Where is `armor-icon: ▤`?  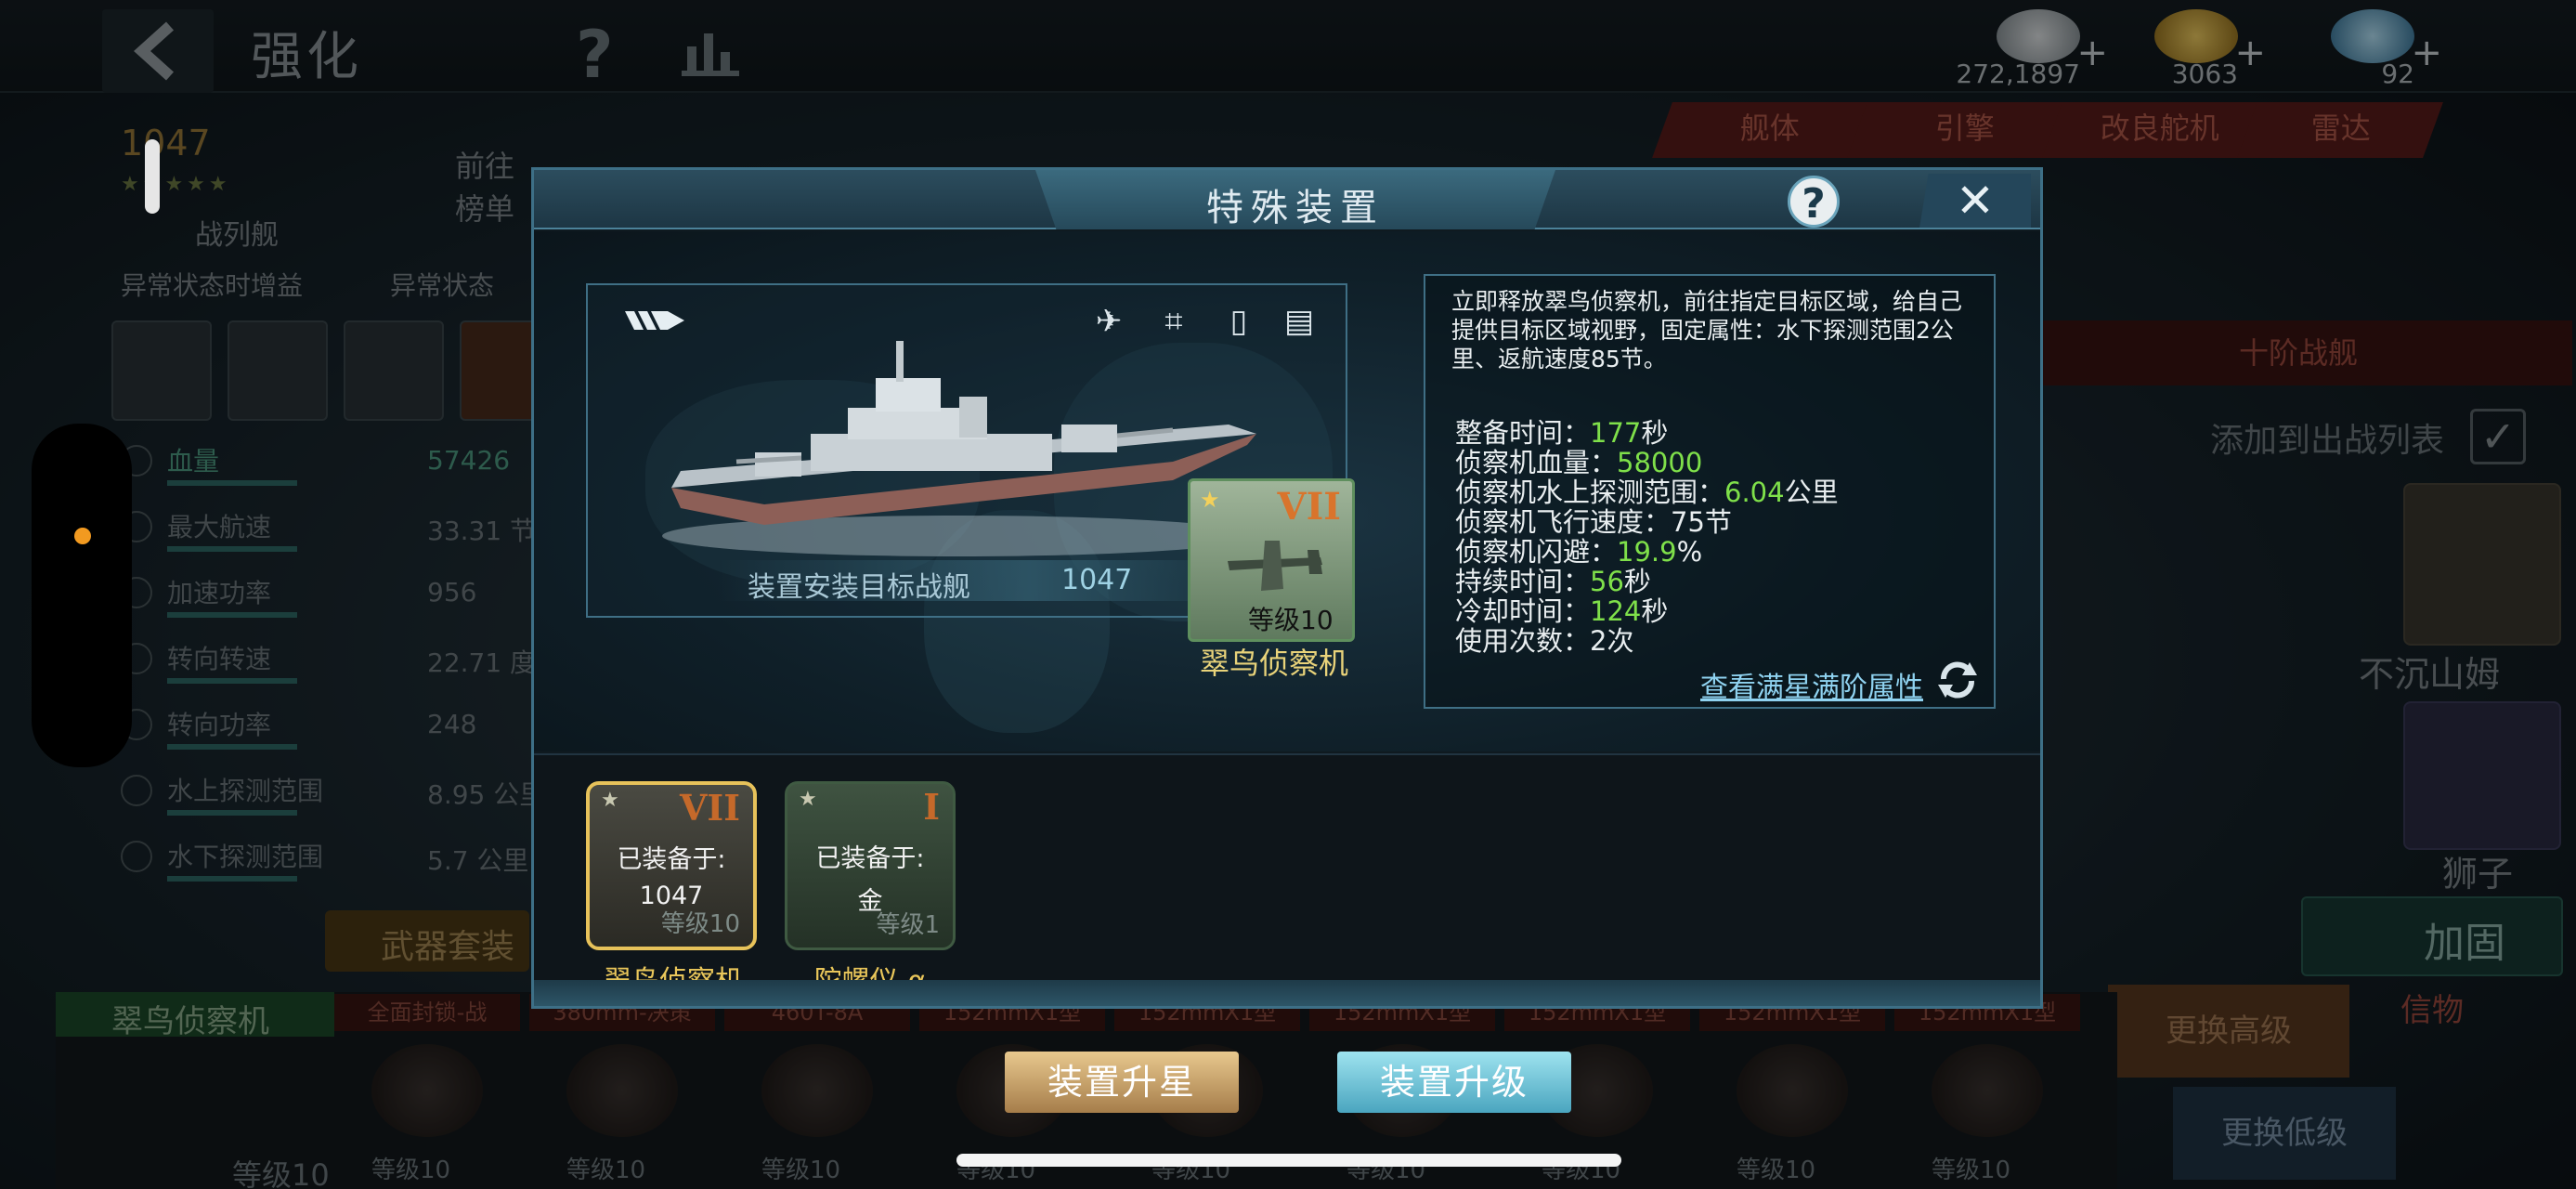 armor-icon: ▤ is located at coordinates (1299, 321).